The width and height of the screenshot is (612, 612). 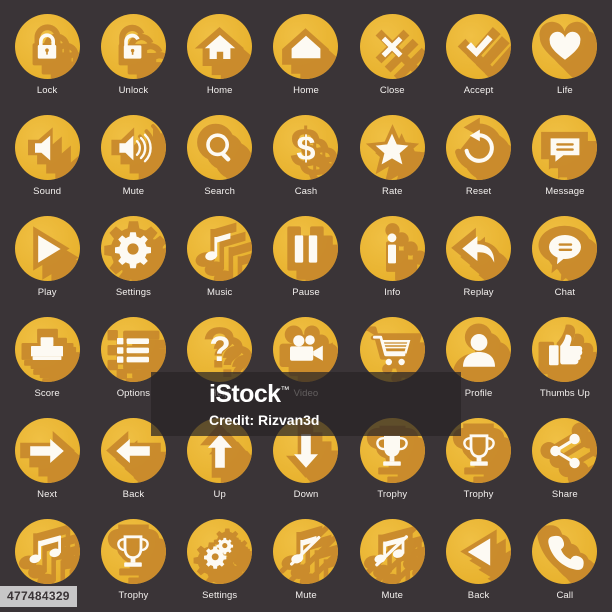 I want to click on speaker-icon, so click(x=47, y=147).